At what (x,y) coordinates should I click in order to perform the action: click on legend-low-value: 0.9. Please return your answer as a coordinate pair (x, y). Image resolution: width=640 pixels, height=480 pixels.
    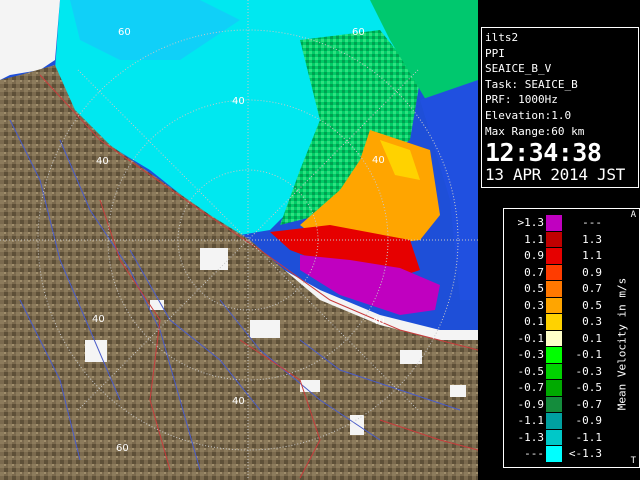
    Looking at the image, I should click on (534, 255).